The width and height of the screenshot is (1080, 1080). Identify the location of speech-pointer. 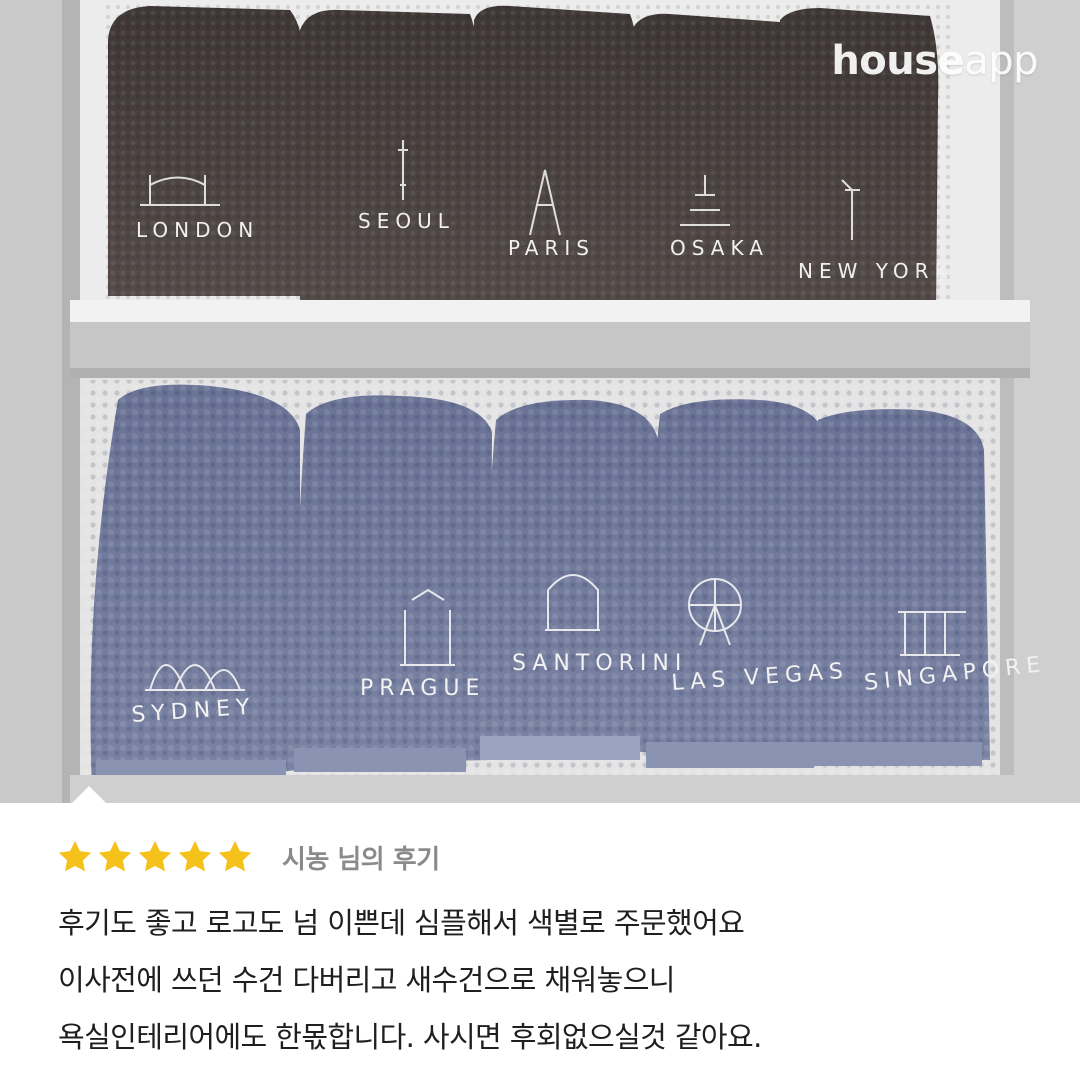
(89, 795).